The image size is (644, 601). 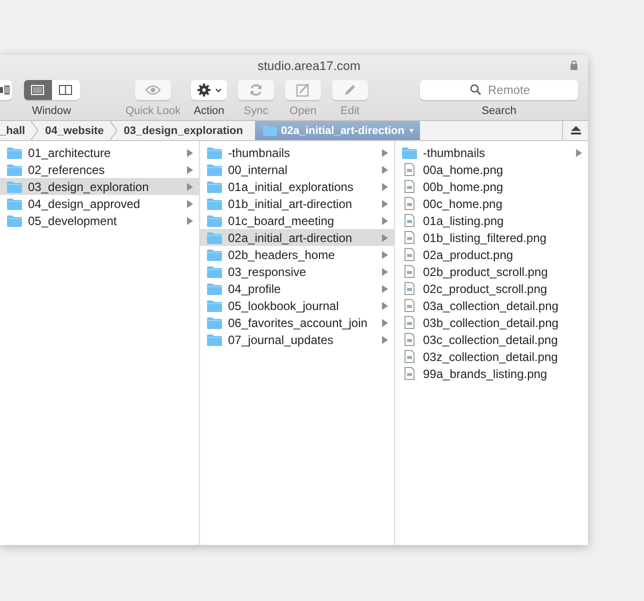 I want to click on toolbar-label: Open, so click(x=303, y=111).